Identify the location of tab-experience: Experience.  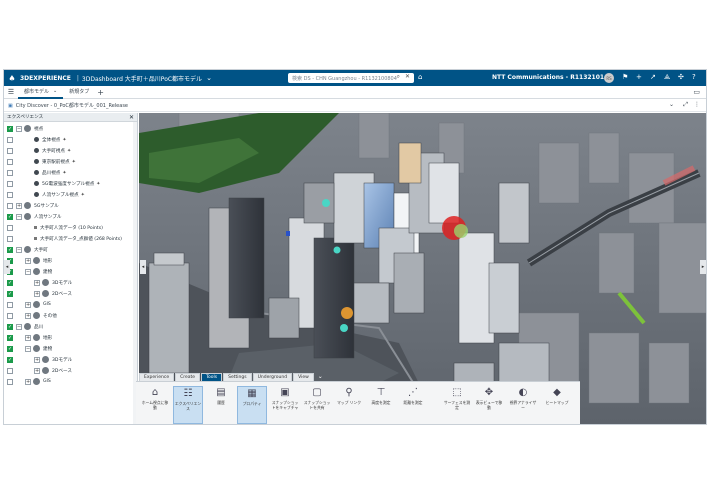
(157, 377).